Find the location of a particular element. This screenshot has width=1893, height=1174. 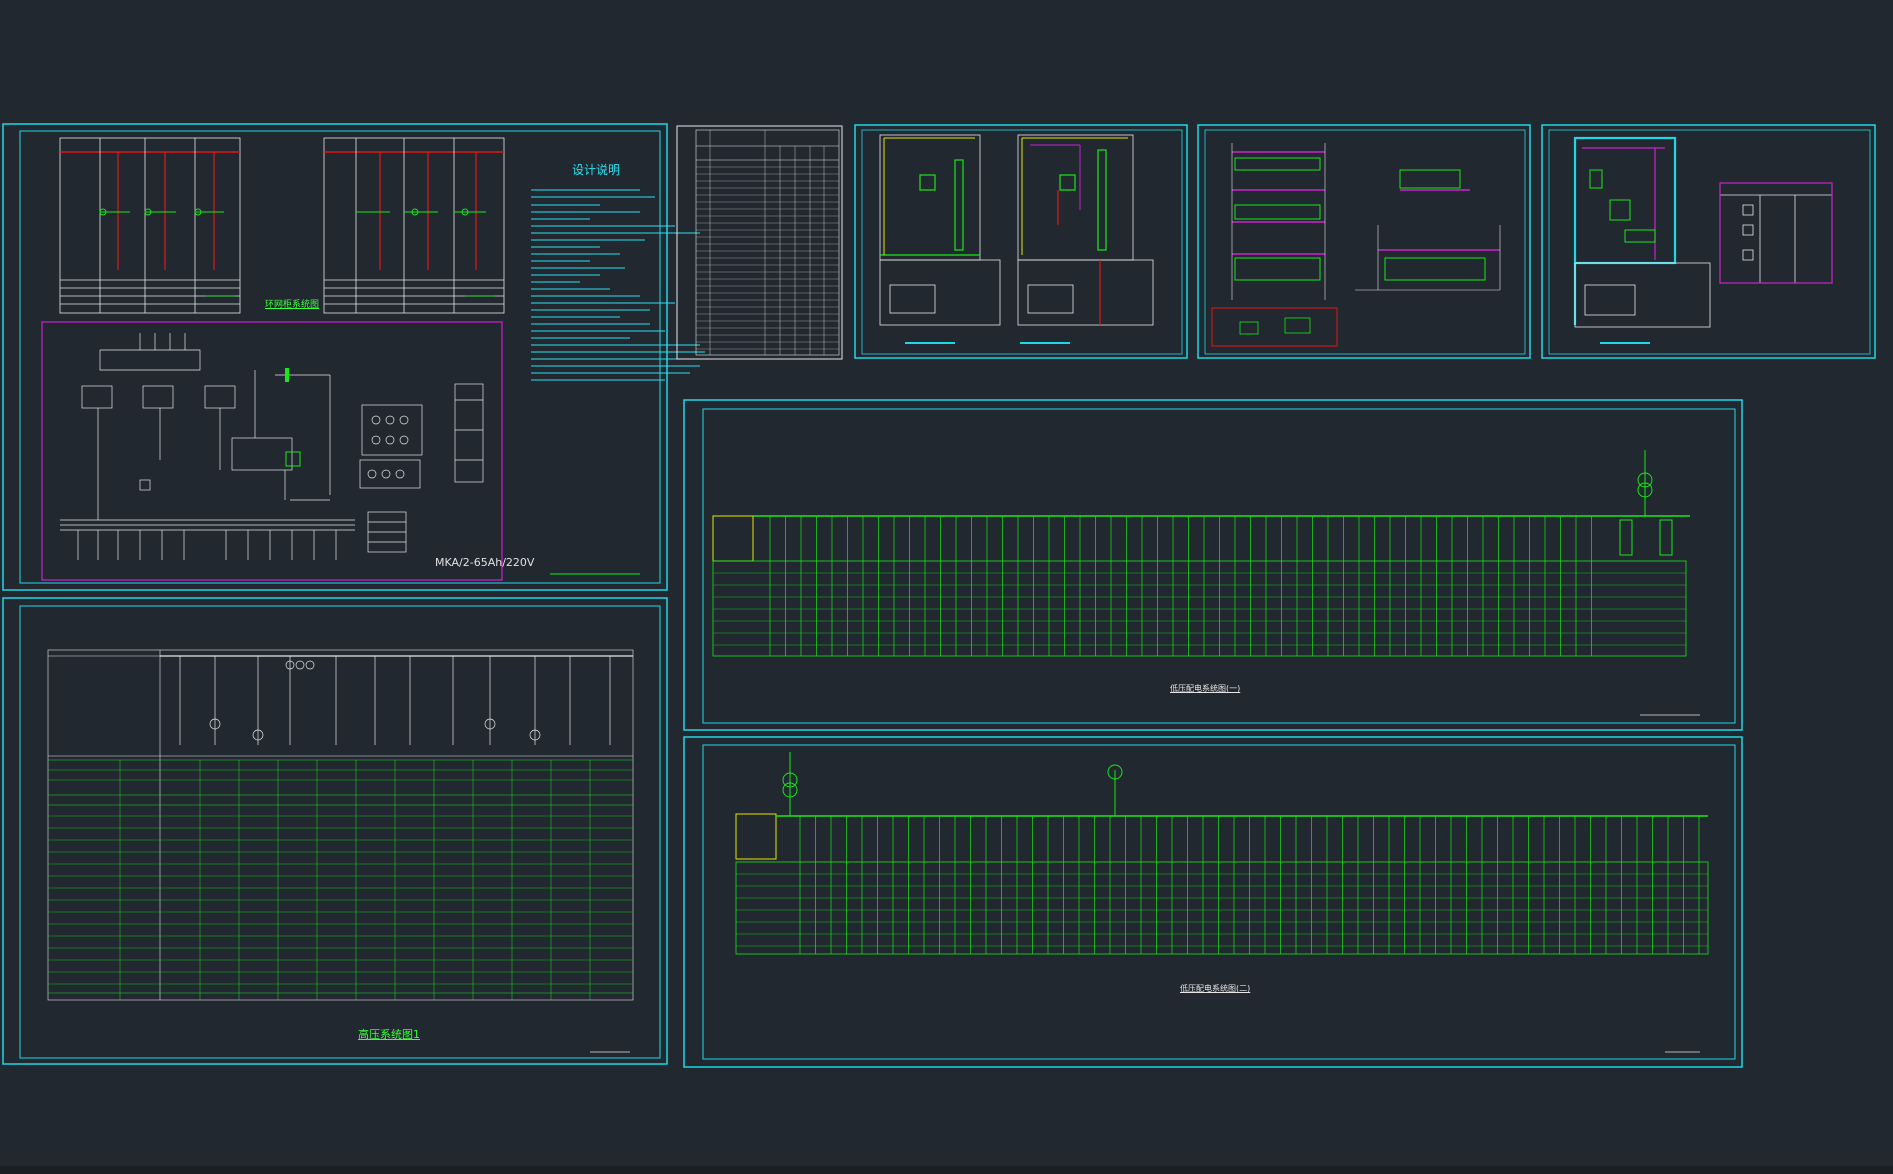

lv2-feeders is located at coordinates (1249, 885).